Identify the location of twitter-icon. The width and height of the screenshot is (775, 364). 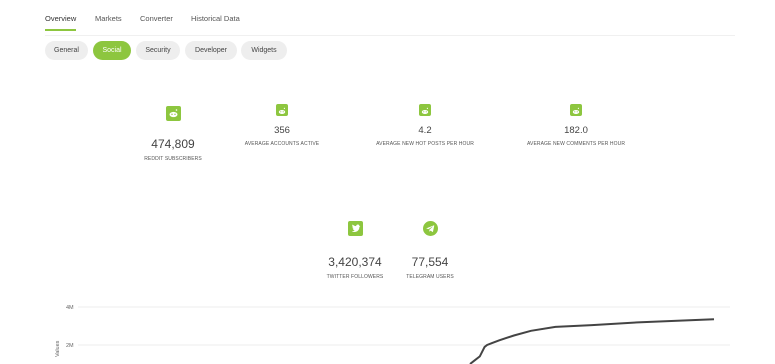
(355, 228).